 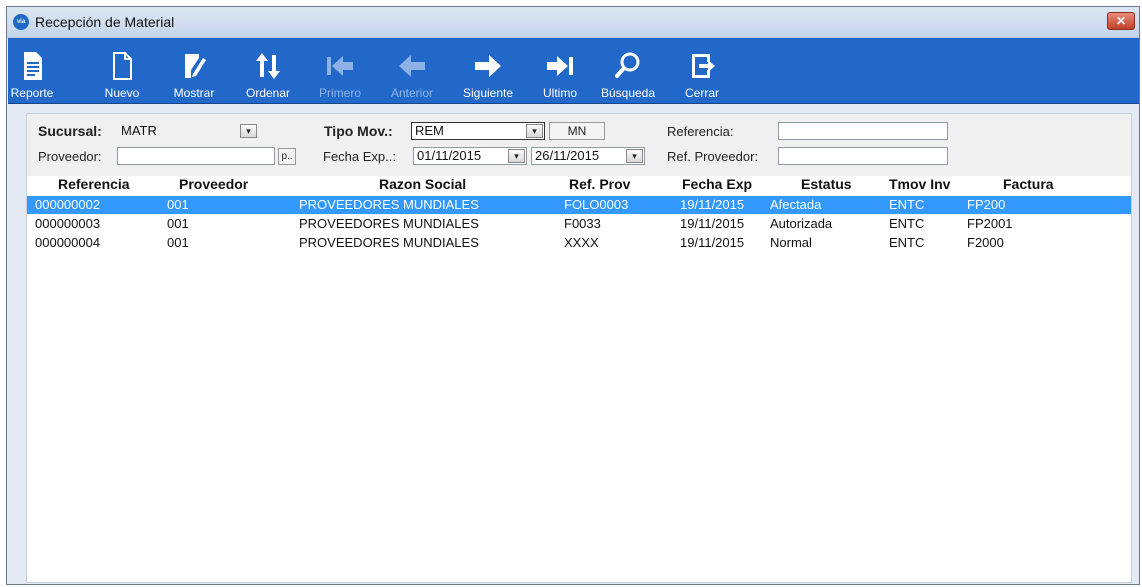 What do you see at coordinates (68, 223) in the screenshot?
I see `cell-referencia: 000000003` at bounding box center [68, 223].